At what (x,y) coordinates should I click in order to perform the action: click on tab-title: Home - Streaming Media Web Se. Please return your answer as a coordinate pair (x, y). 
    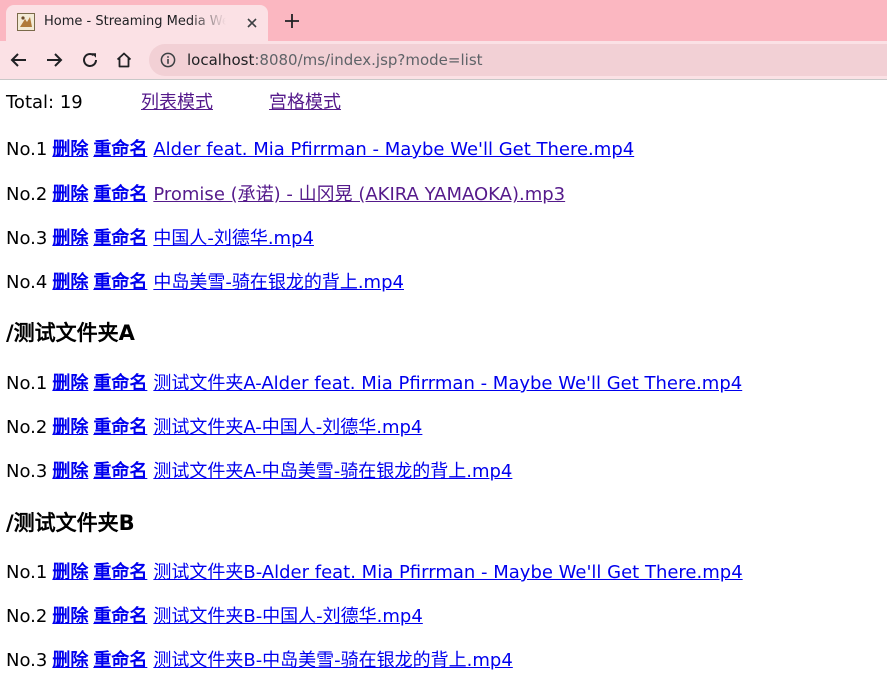
    Looking at the image, I should click on (135, 21).